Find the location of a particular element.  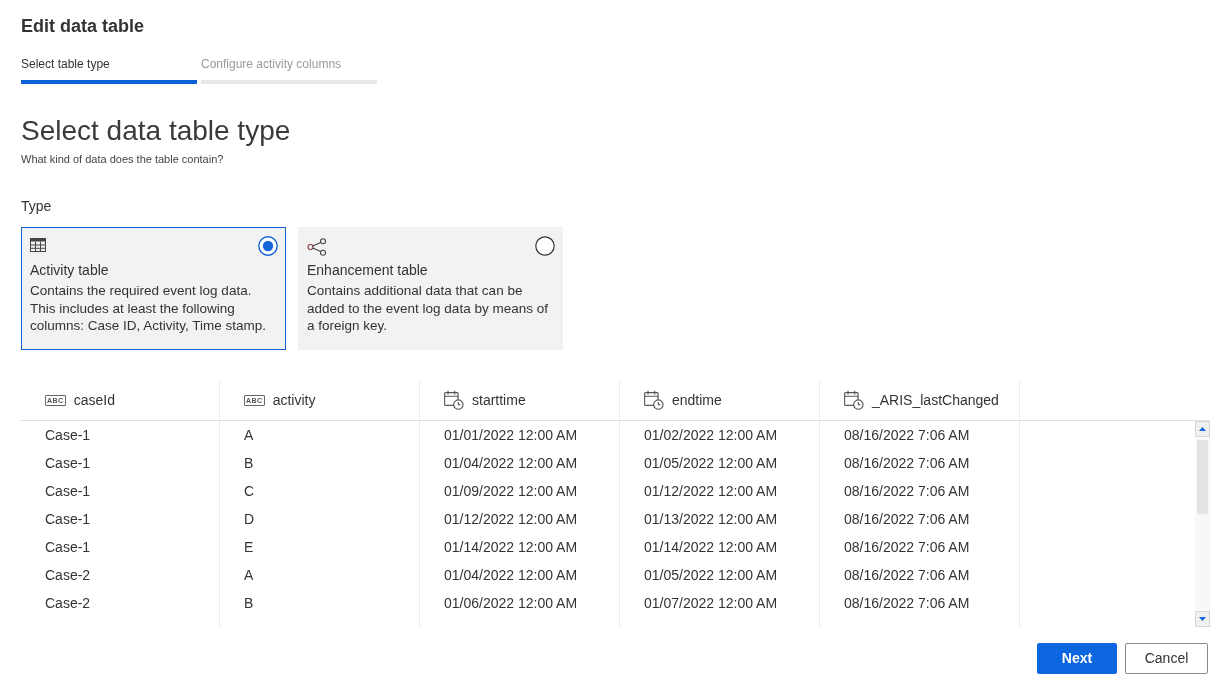

scroll-down-button is located at coordinates (1202, 619).